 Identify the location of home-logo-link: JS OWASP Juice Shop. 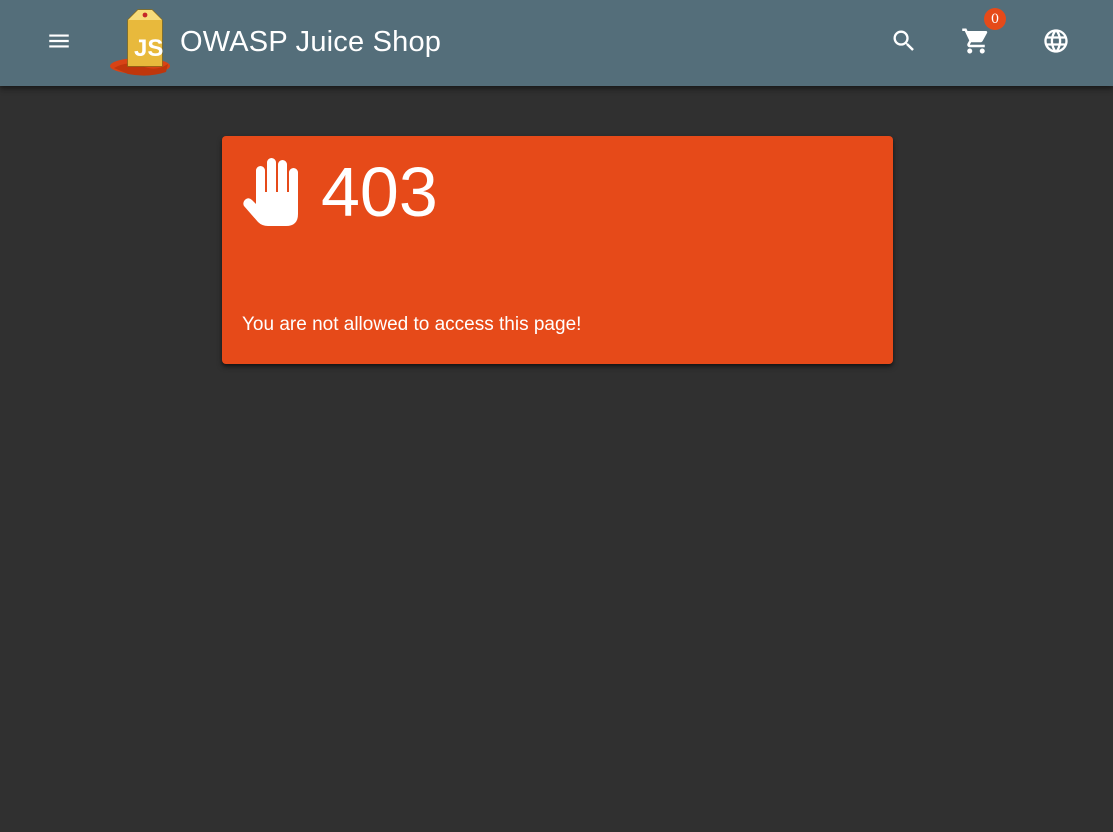
(274, 42).